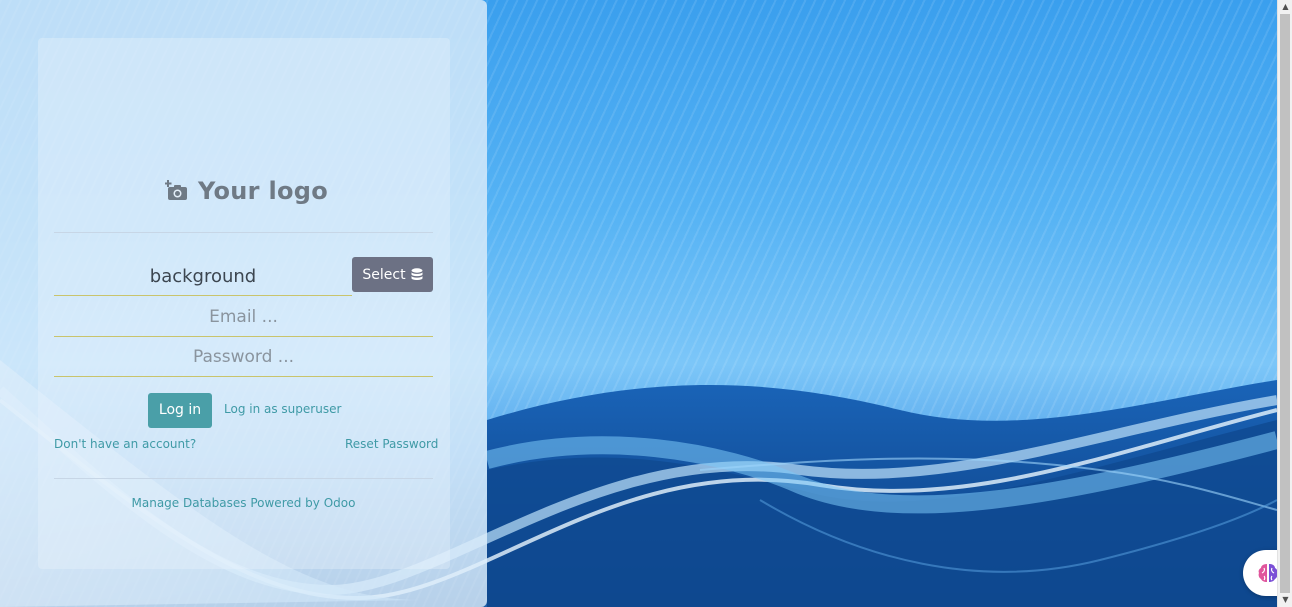  I want to click on camera-plus-icon, so click(176, 190).